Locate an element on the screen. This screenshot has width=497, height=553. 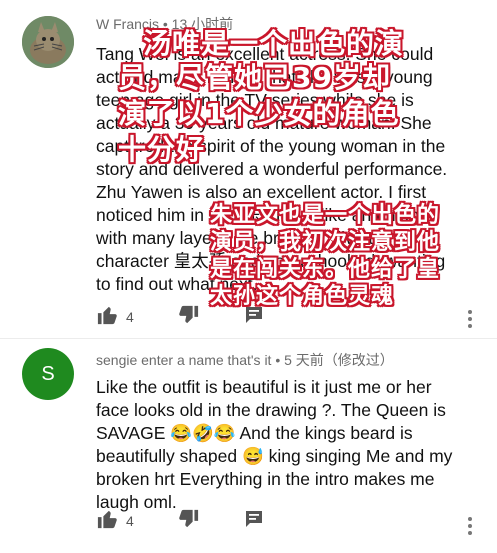
avatar: S is located at coordinates (48, 374).